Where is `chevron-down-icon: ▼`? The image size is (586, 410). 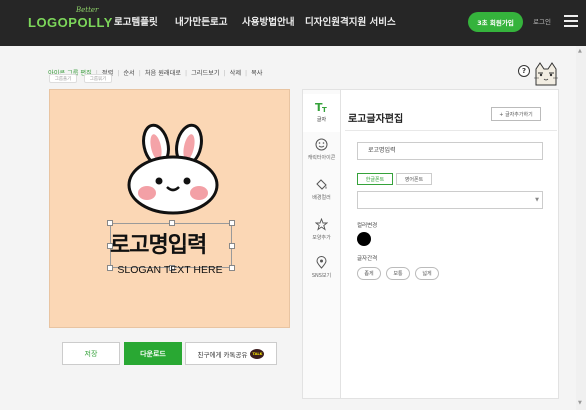 chevron-down-icon: ▼ is located at coordinates (537, 200).